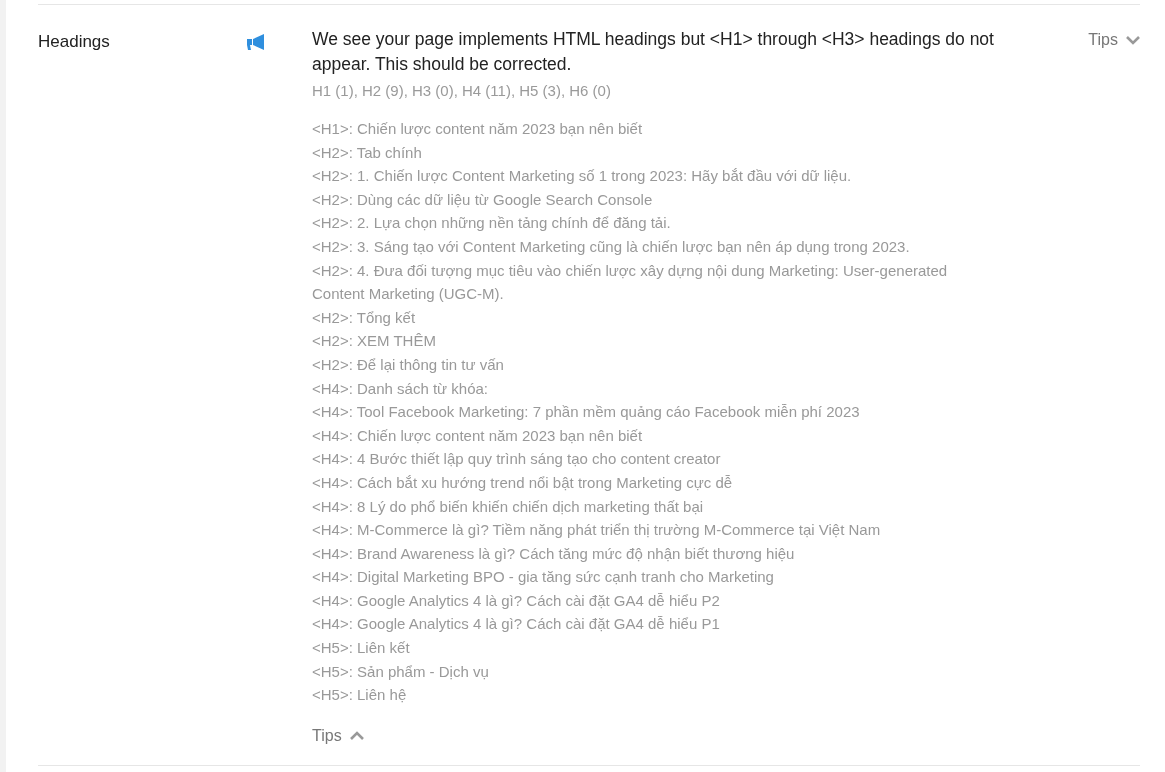 The width and height of the screenshot is (1165, 772). What do you see at coordinates (483, 199) in the screenshot?
I see `heading-item: <H2>: Dùng các dữ liệu từ Google Search Console` at bounding box center [483, 199].